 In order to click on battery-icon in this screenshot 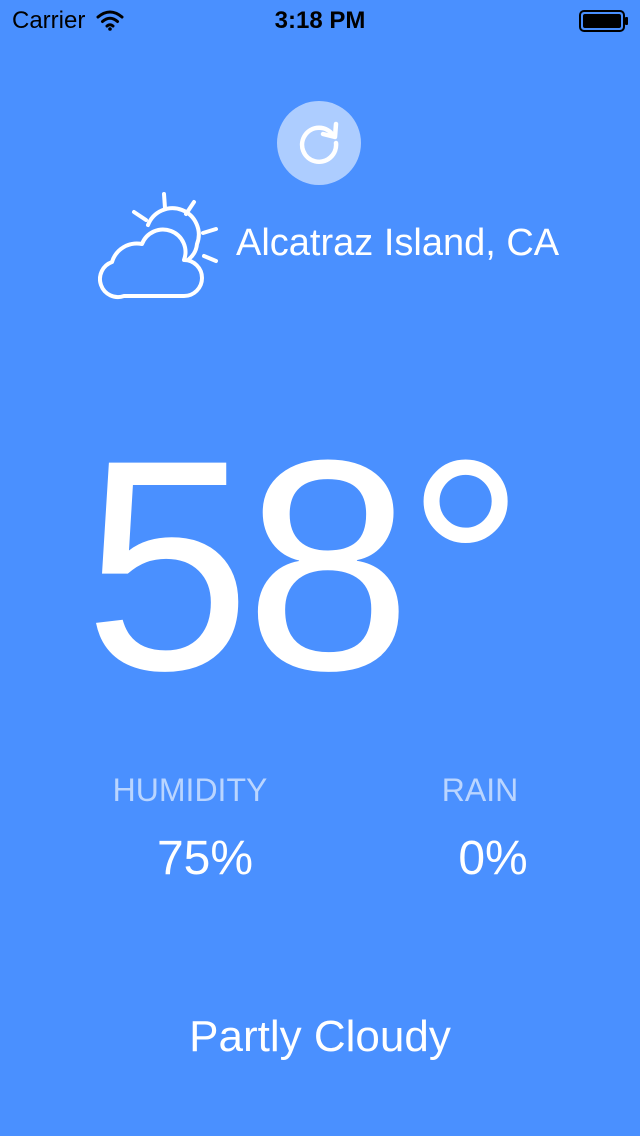, I will do `click(604, 24)`.